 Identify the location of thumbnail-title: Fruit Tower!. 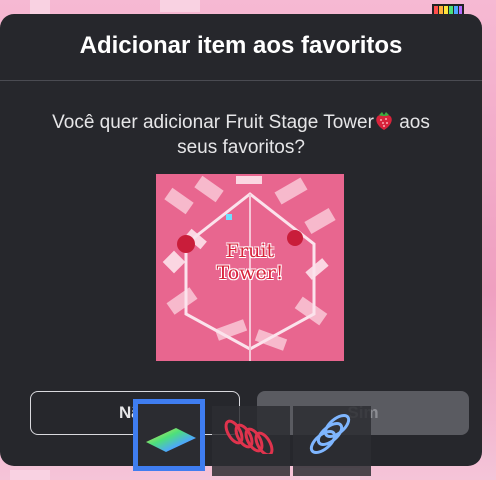
(250, 262).